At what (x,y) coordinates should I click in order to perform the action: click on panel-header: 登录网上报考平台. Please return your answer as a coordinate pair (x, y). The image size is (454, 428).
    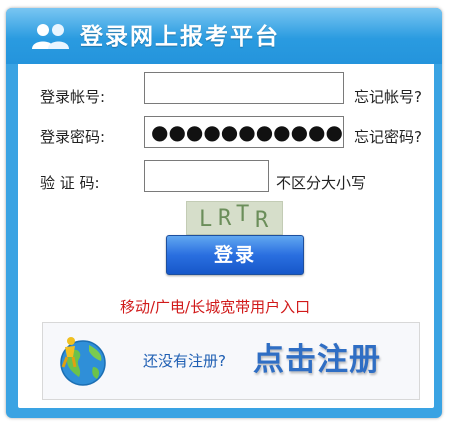
    Looking at the image, I should click on (224, 36).